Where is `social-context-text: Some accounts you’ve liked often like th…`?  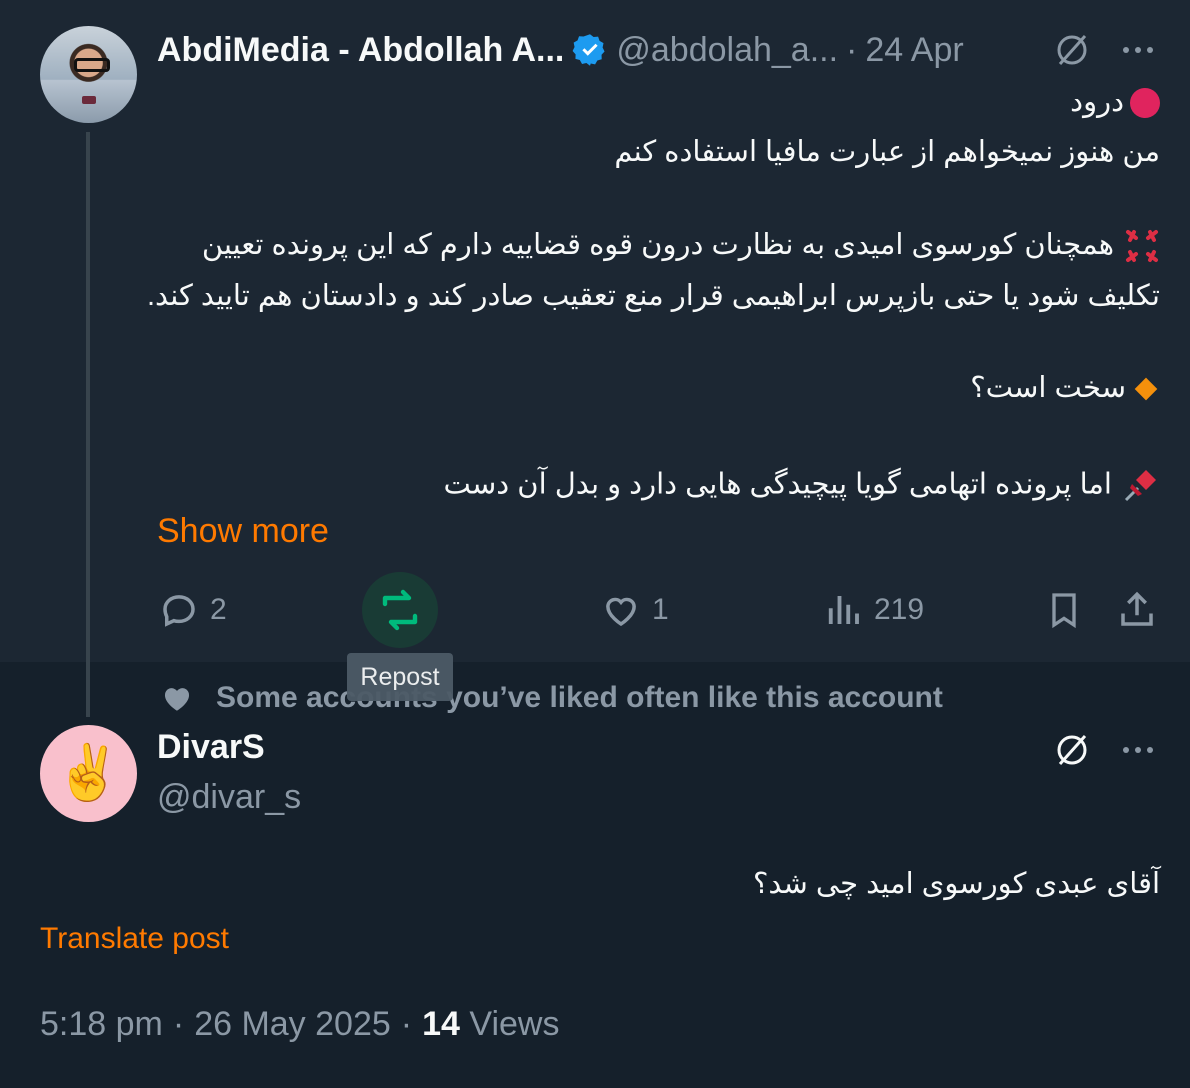 social-context-text: Some accounts you’ve liked often like th… is located at coordinates (579, 697).